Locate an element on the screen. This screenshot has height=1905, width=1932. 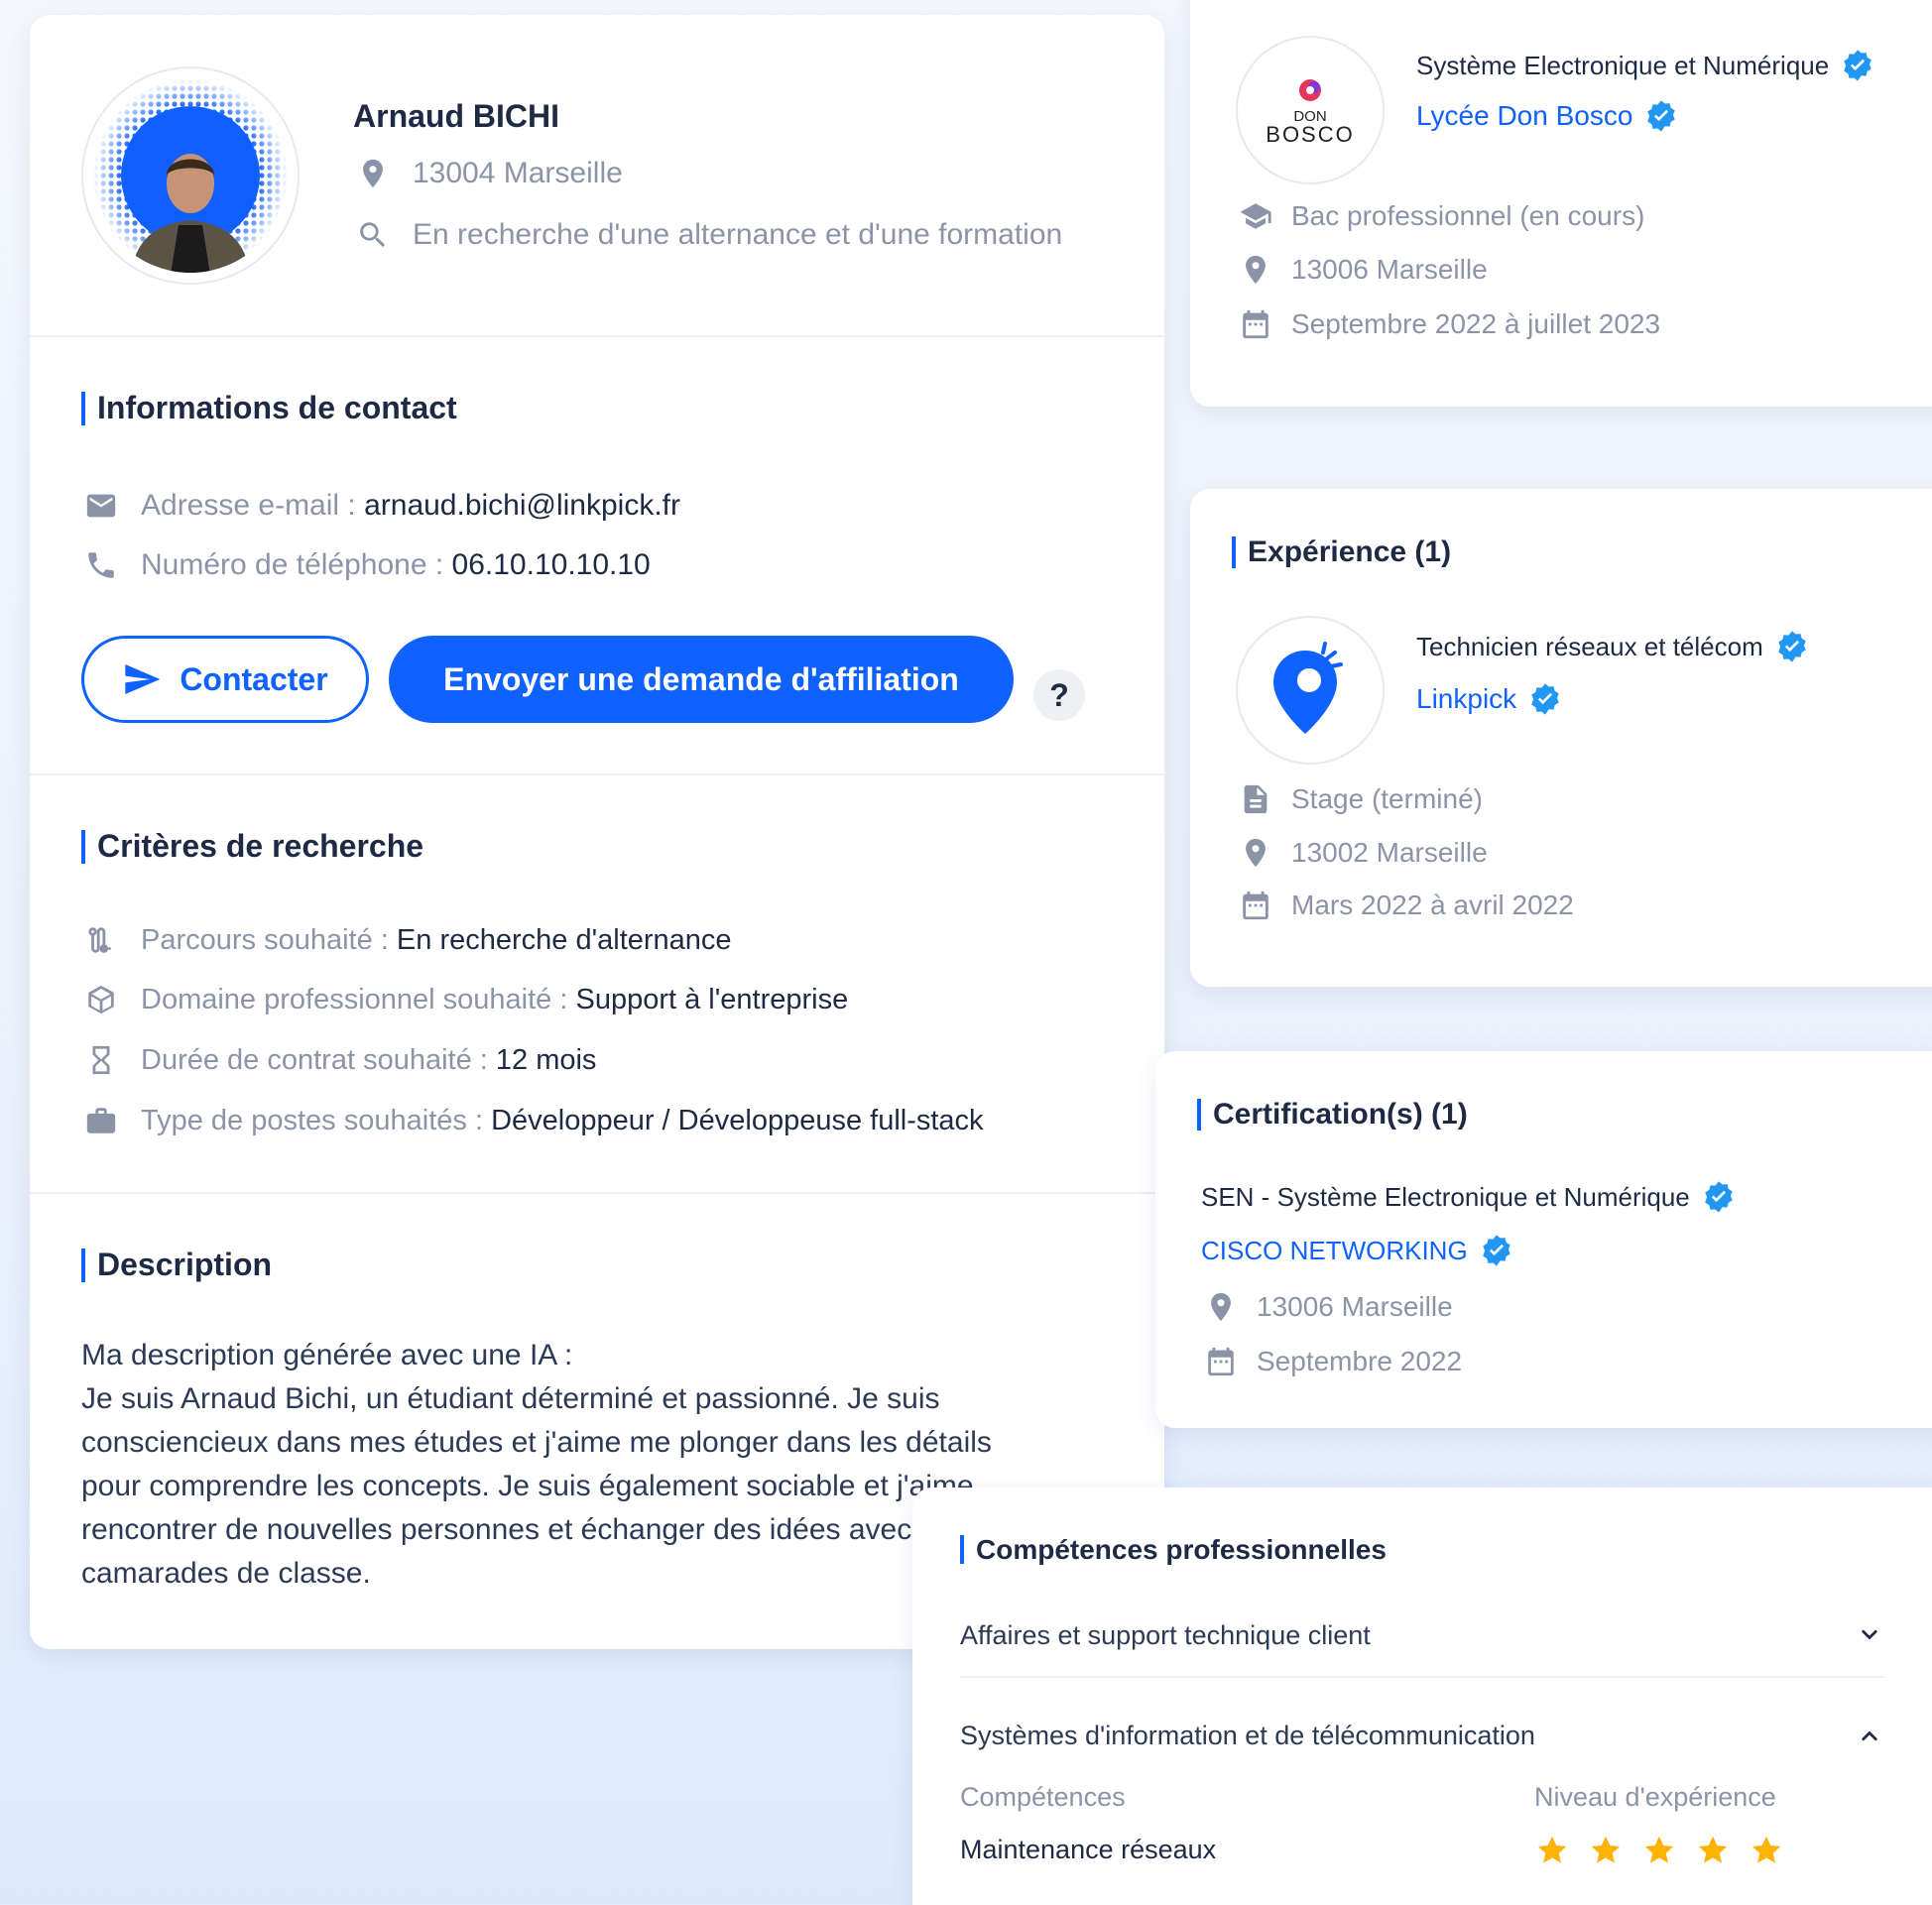
phone-label: Numéro de téléphone : is located at coordinates (296, 564).